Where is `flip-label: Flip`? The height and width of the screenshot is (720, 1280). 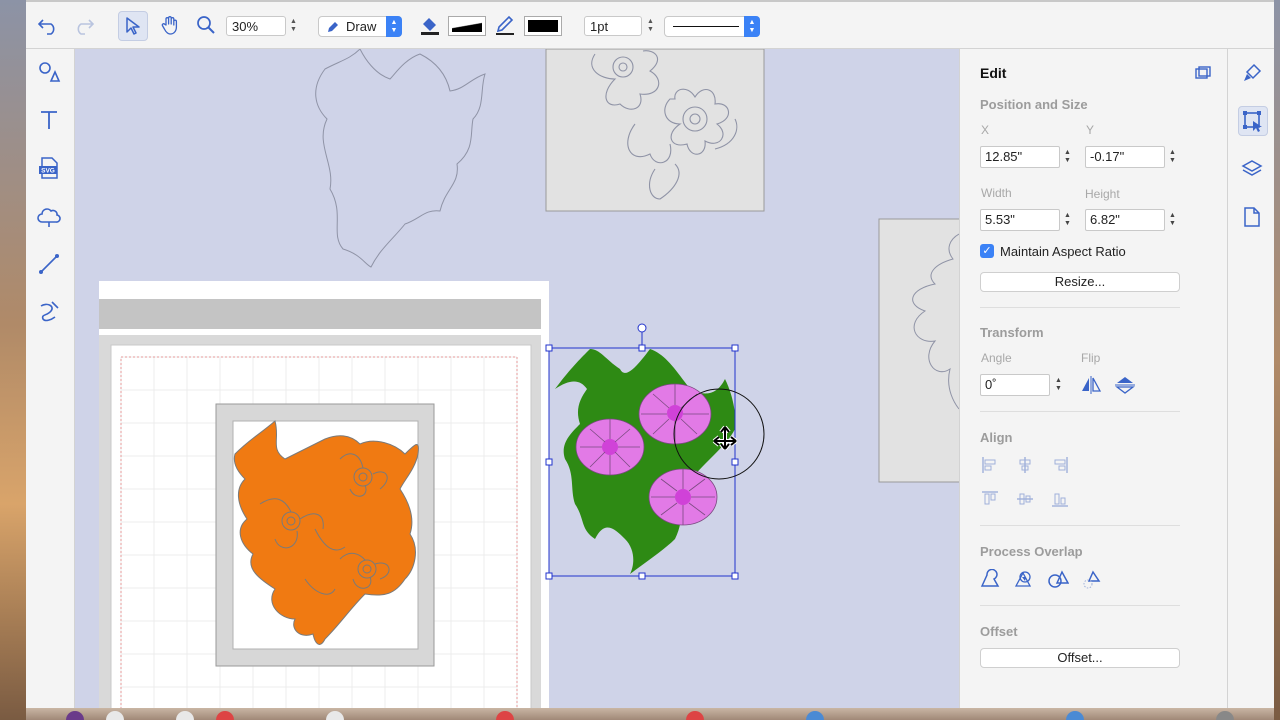
flip-label: Flip is located at coordinates (1091, 358).